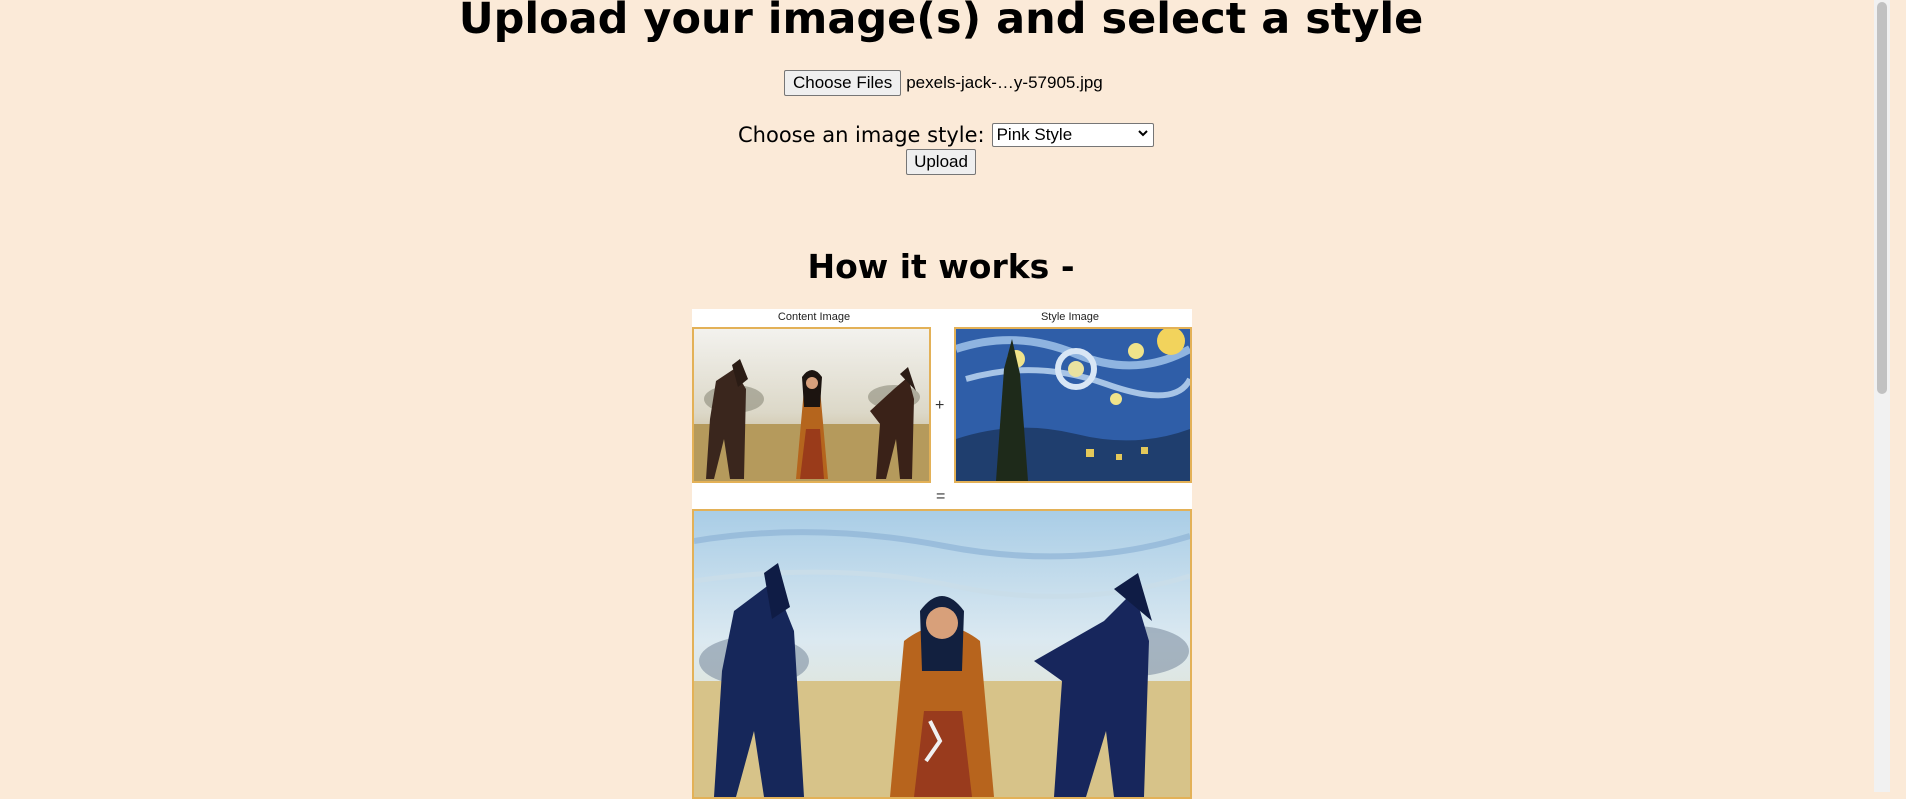 This screenshot has height=799, width=1906. Describe the element at coordinates (814, 317) in the screenshot. I see `content-image-caption: Content Image` at that location.